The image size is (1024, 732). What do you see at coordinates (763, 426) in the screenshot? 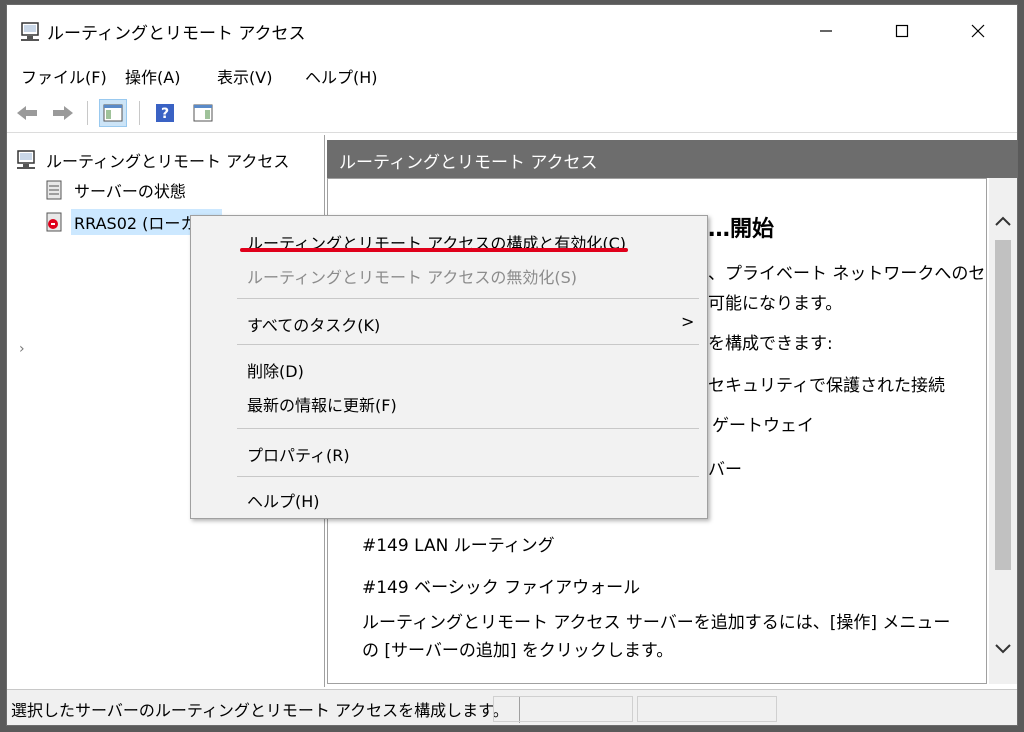
I see `pane-line: ゲートウェイ` at bounding box center [763, 426].